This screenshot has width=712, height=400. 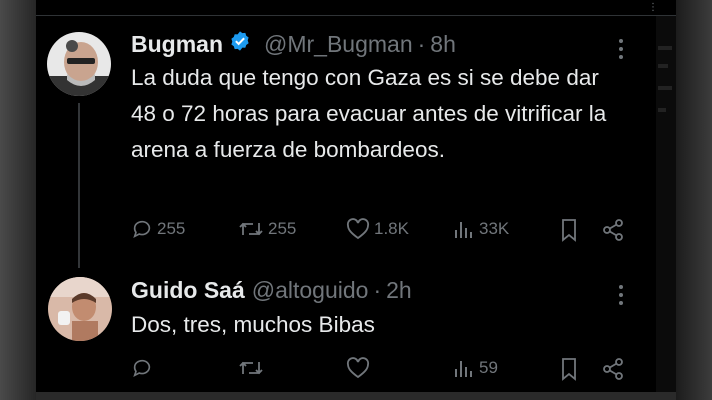 What do you see at coordinates (391, 372) in the screenshot?
I see `tweet-actions: 59` at bounding box center [391, 372].